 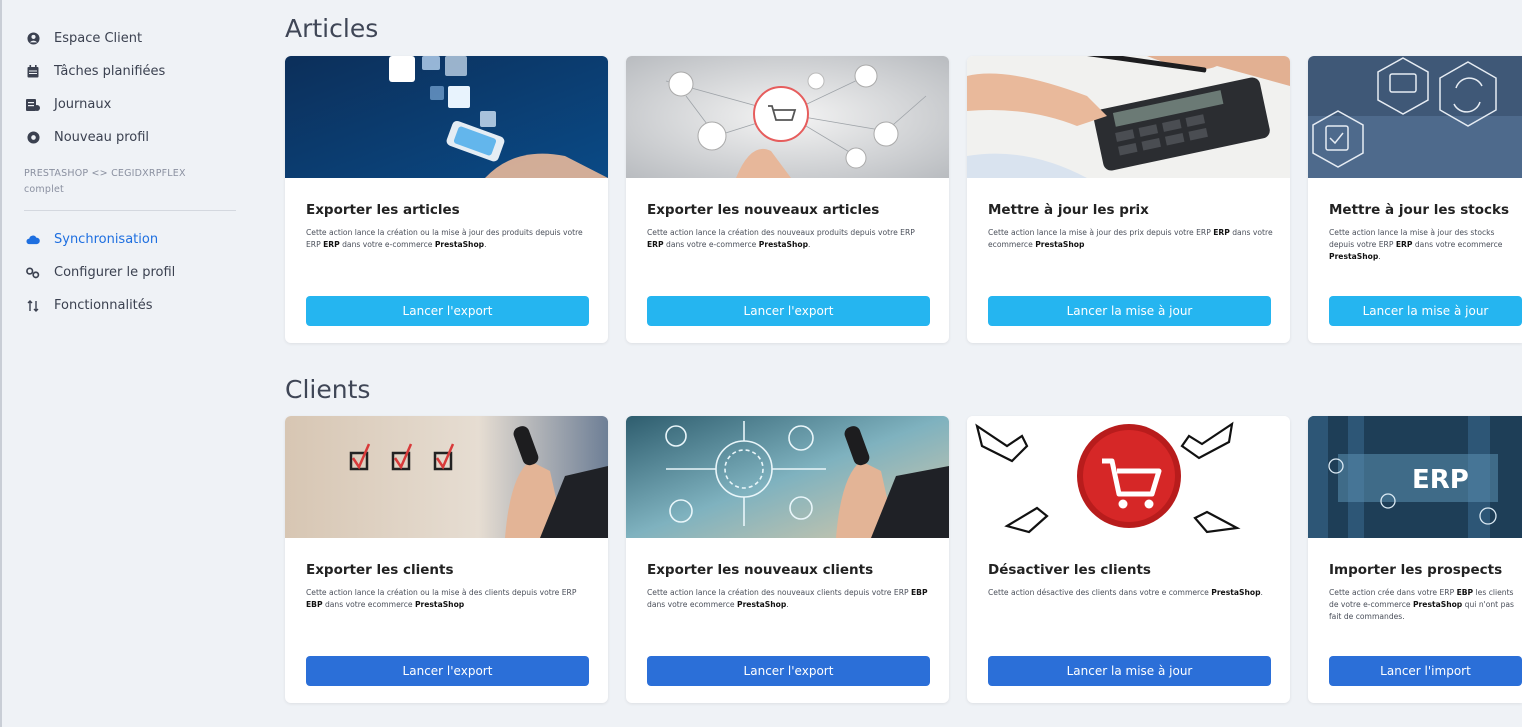 What do you see at coordinates (328, 389) in the screenshot?
I see `section-title-clients: Clients` at bounding box center [328, 389].